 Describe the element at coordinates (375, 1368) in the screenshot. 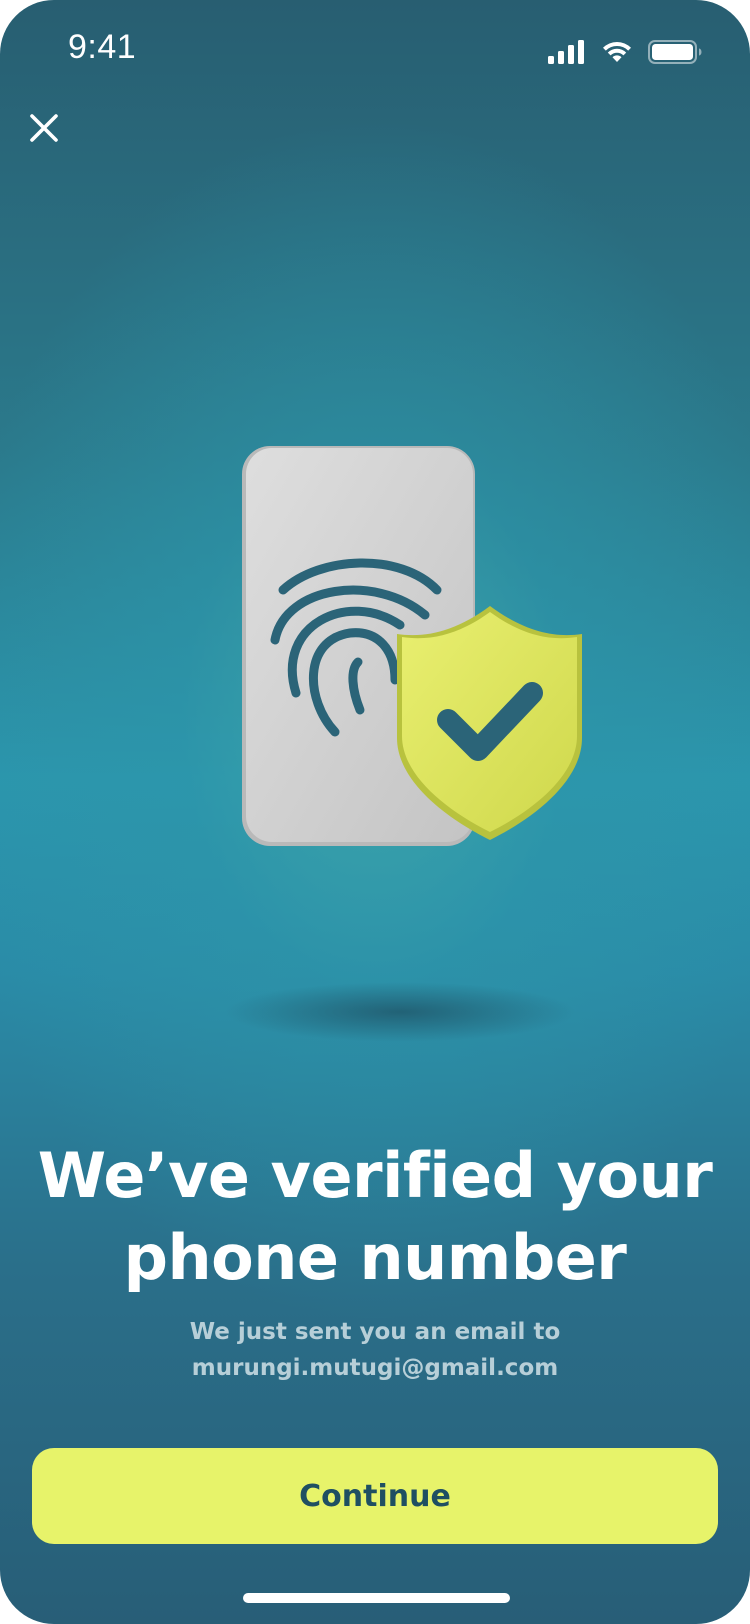

I see `email-address: murungi.mutugi@gmail.com` at that location.